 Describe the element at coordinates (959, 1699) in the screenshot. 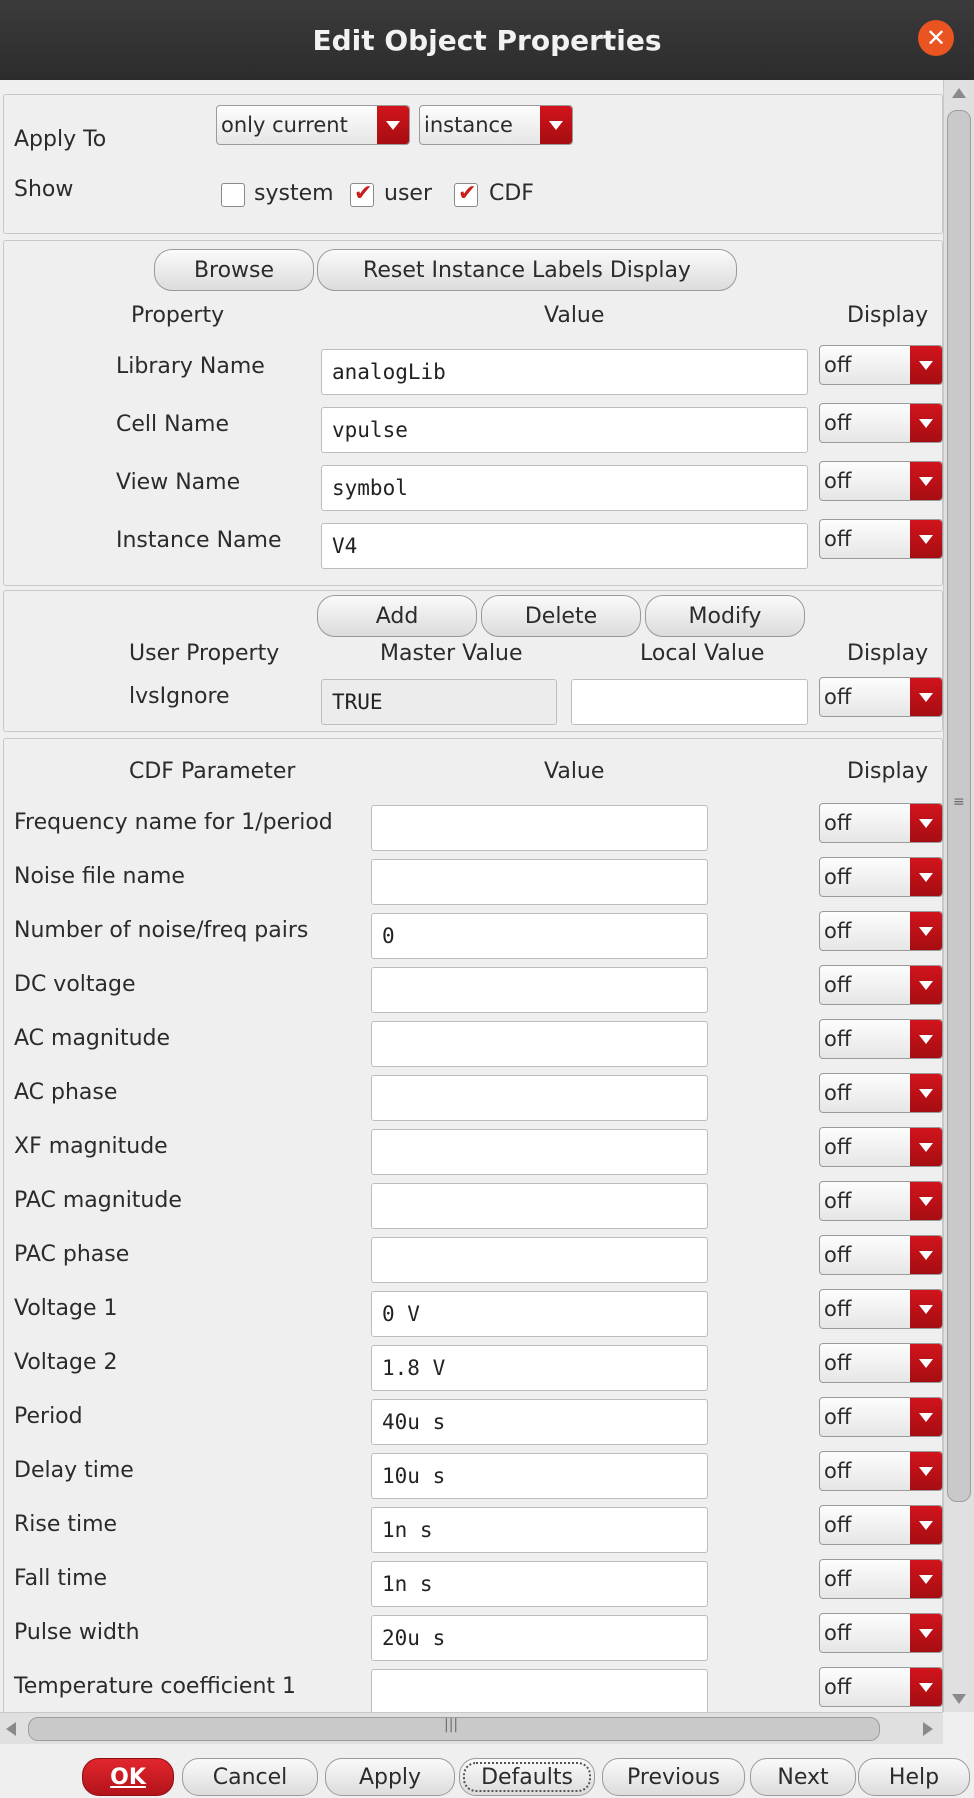

I see `scroll-down-icon` at that location.